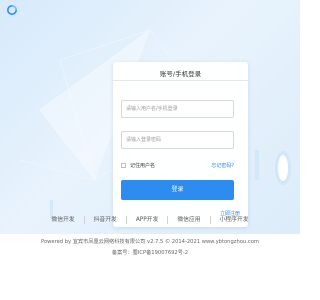 This screenshot has width=320, height=300. Describe the element at coordinates (62, 220) in the screenshot. I see `nav-item-wechat-dev: 微信开发` at that location.